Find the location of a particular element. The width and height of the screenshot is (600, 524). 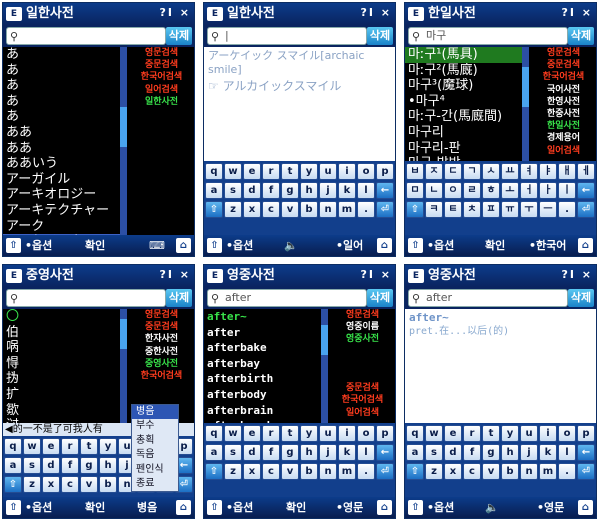

speaker-icon: 🔈 is located at coordinates (492, 507).